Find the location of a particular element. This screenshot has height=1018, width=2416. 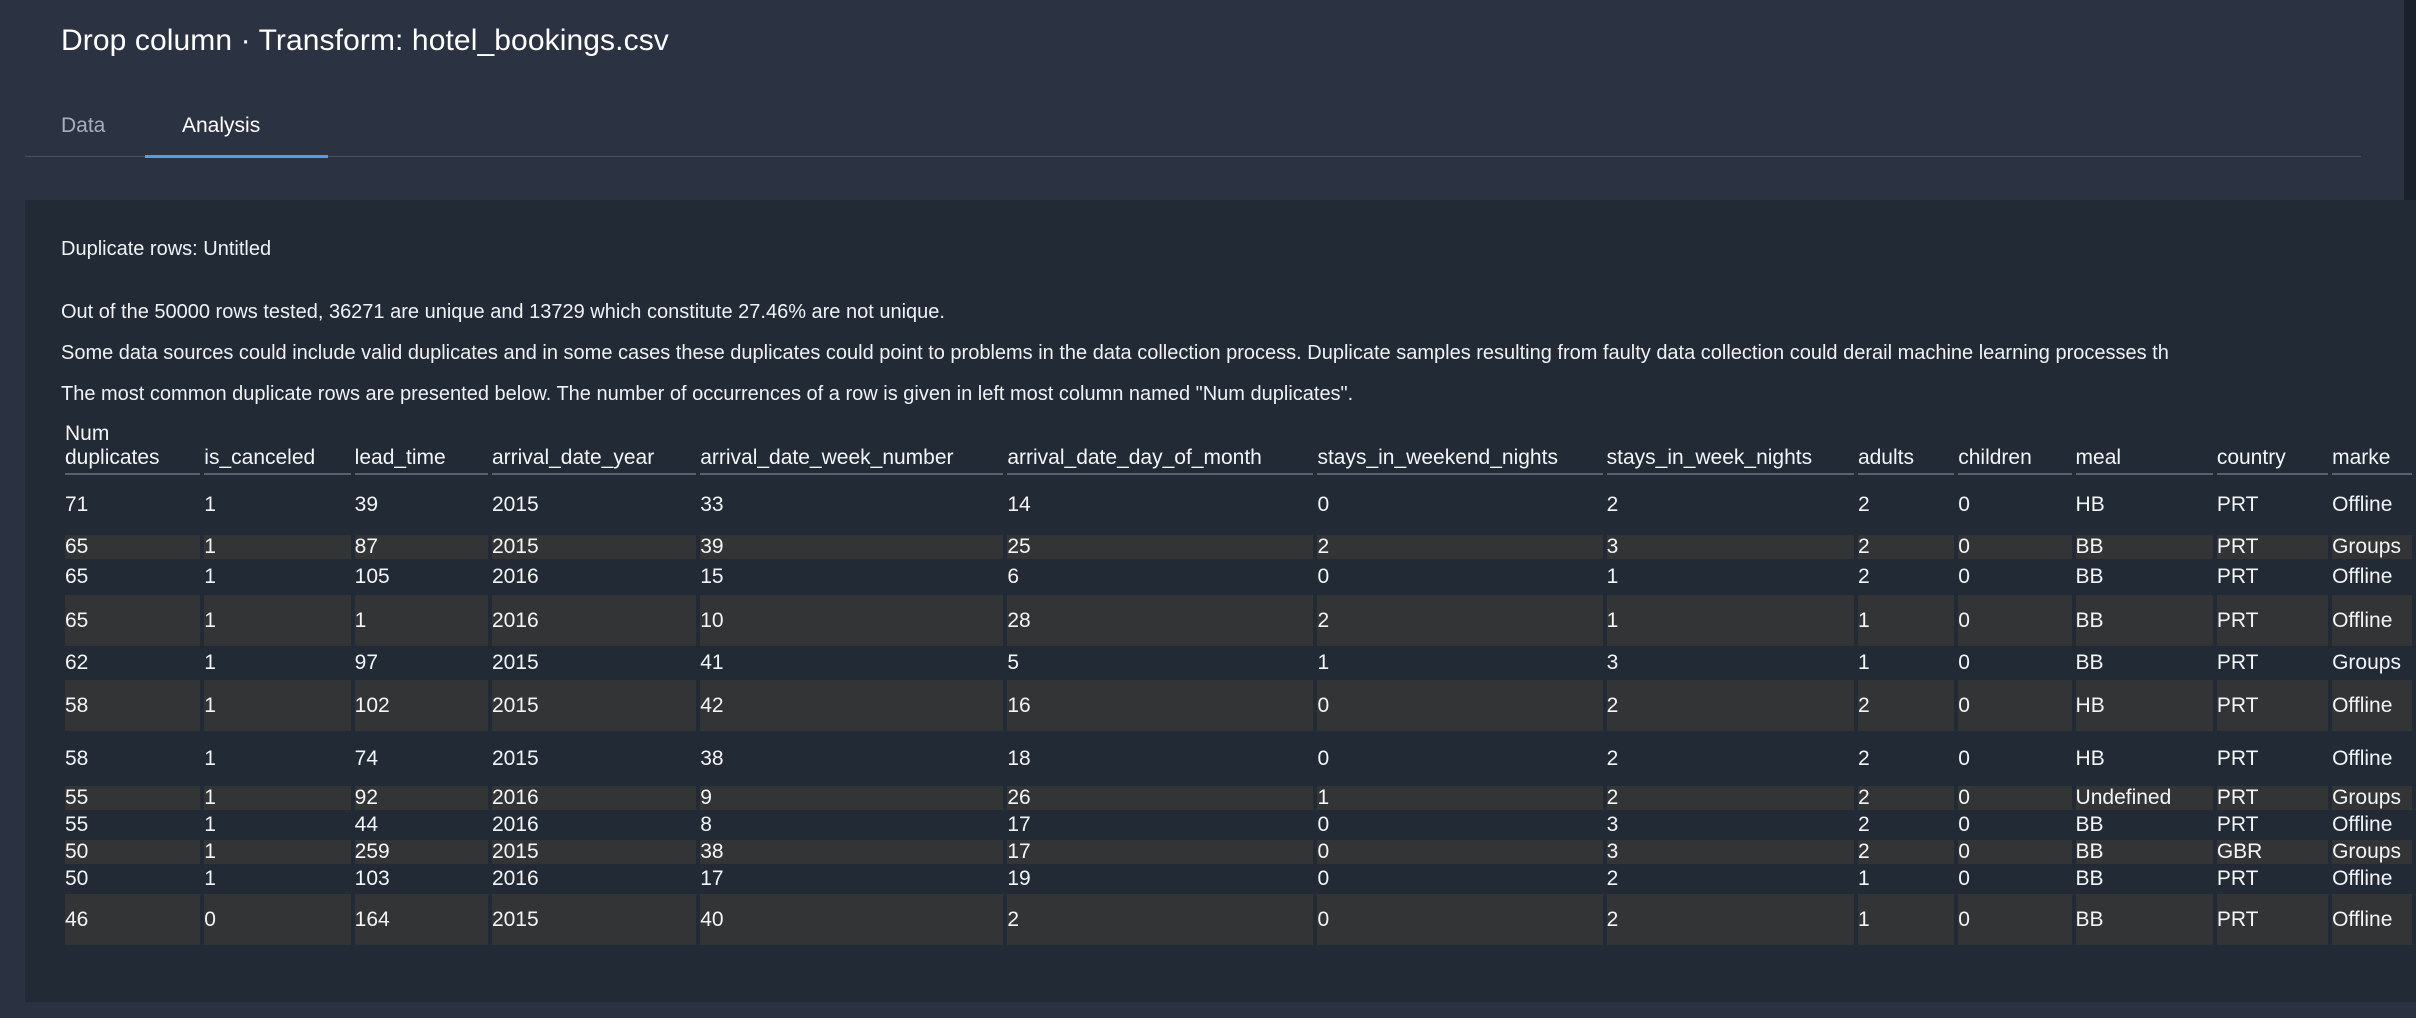

table-cell: 16 is located at coordinates (1160, 705).